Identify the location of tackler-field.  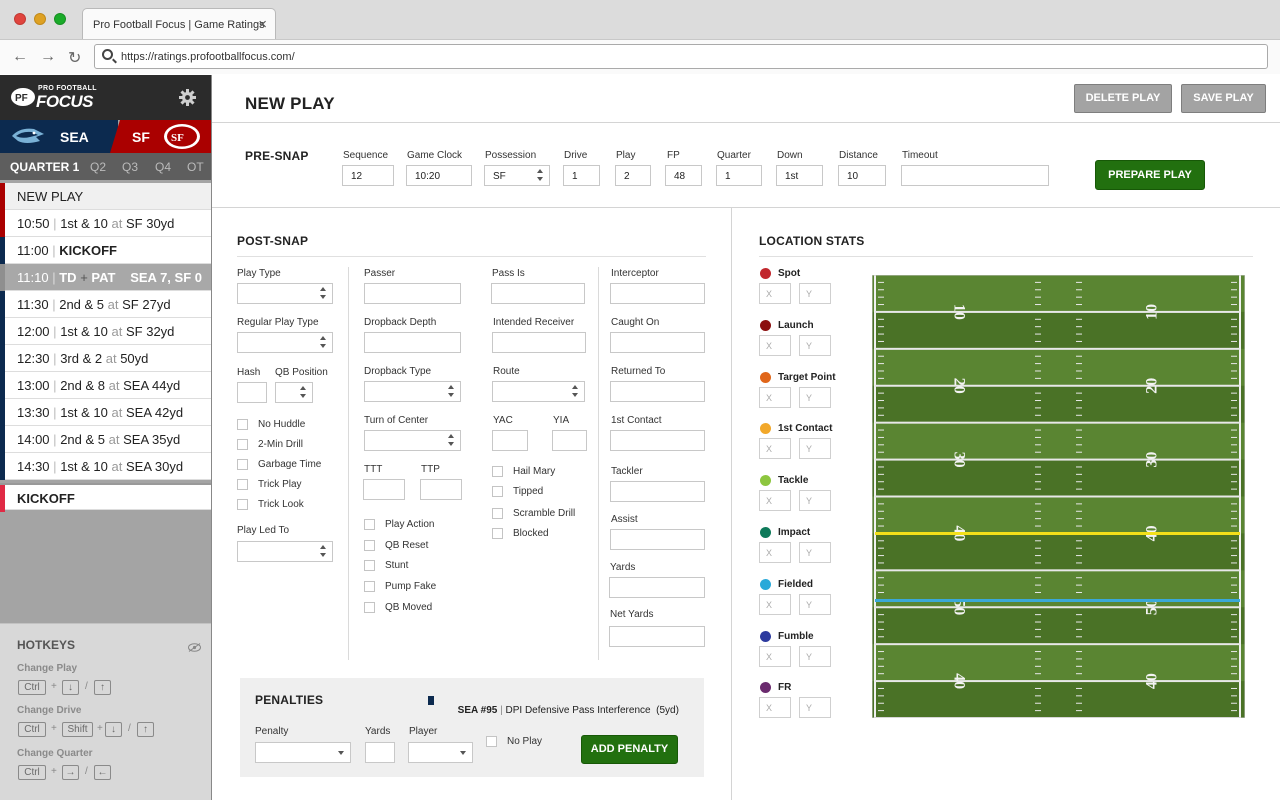
(657, 491).